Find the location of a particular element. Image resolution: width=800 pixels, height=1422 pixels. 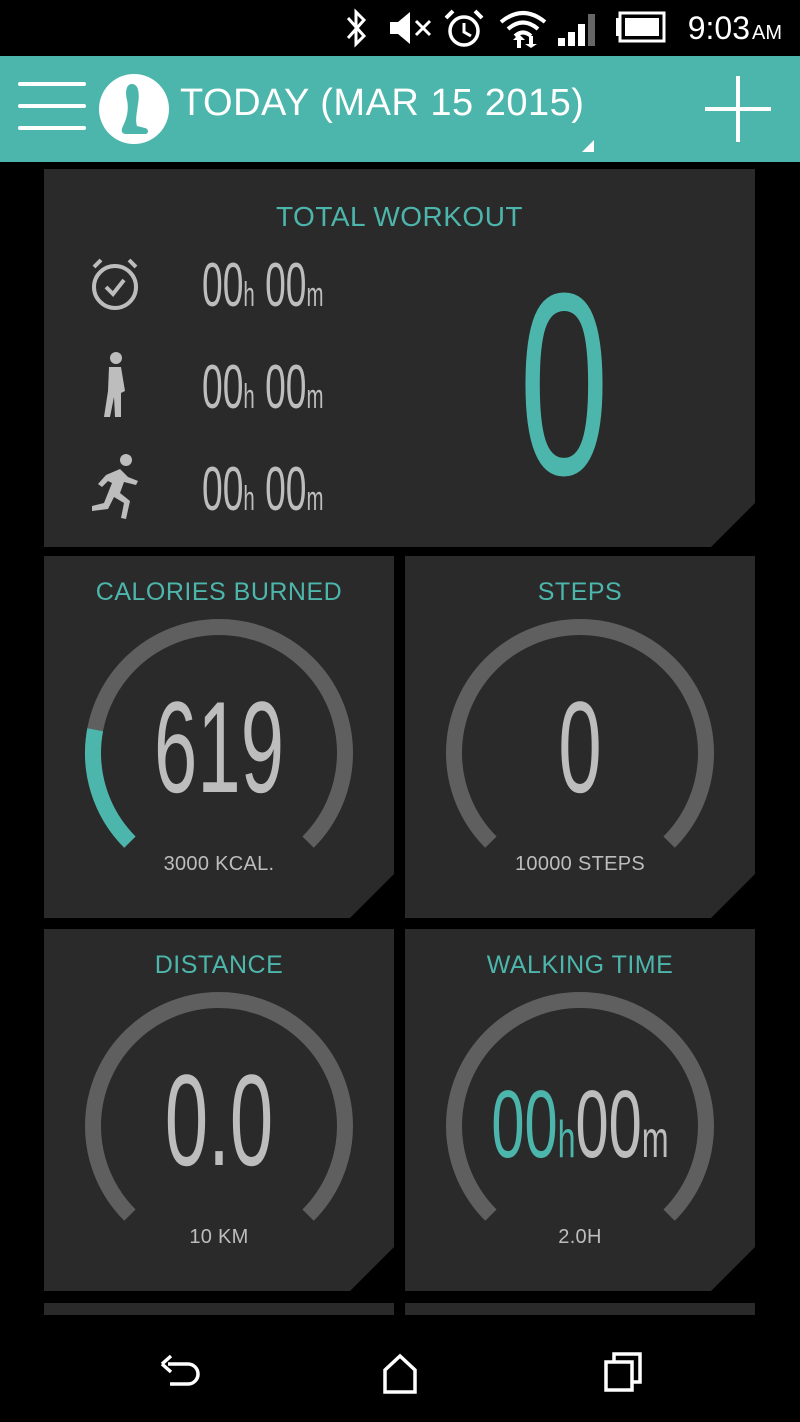

calories-value: 619 is located at coordinates (219, 747).